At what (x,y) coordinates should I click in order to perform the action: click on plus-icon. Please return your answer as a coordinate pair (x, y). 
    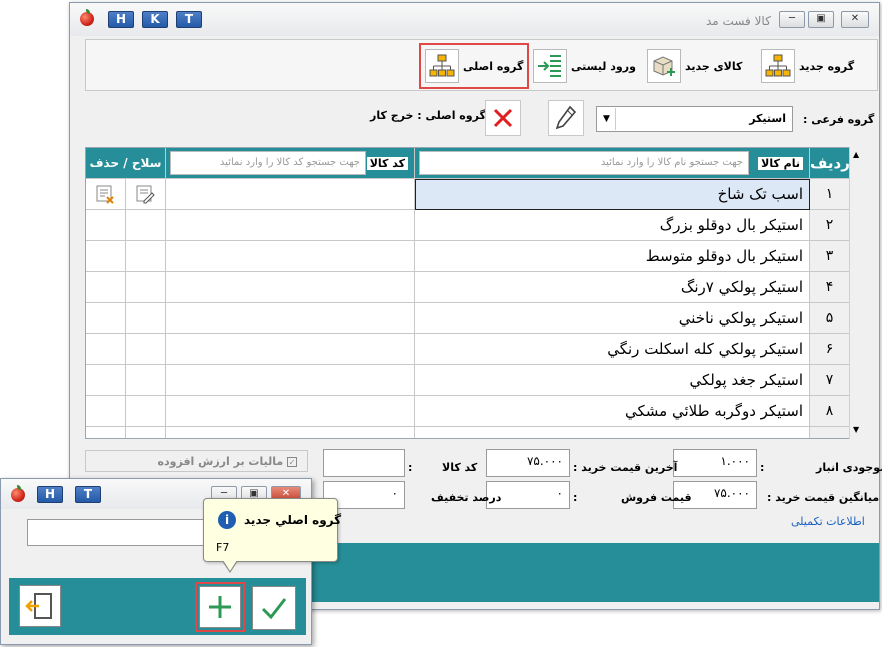
    Looking at the image, I should click on (220, 607).